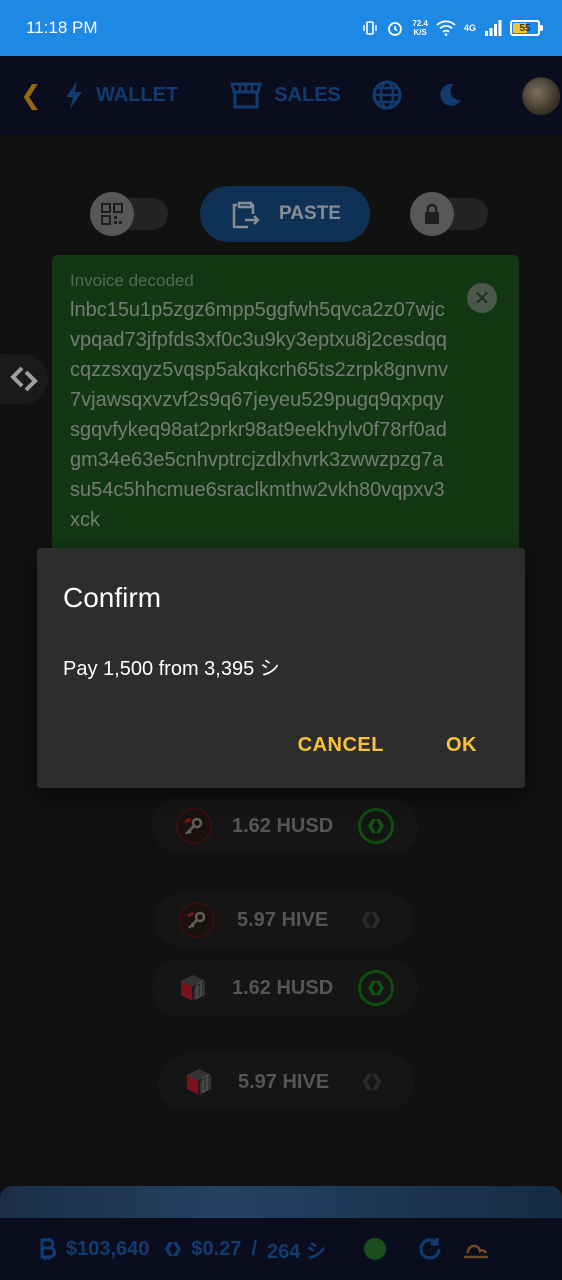  Describe the element at coordinates (469, 28) in the screenshot. I see `network-type: 4G` at that location.